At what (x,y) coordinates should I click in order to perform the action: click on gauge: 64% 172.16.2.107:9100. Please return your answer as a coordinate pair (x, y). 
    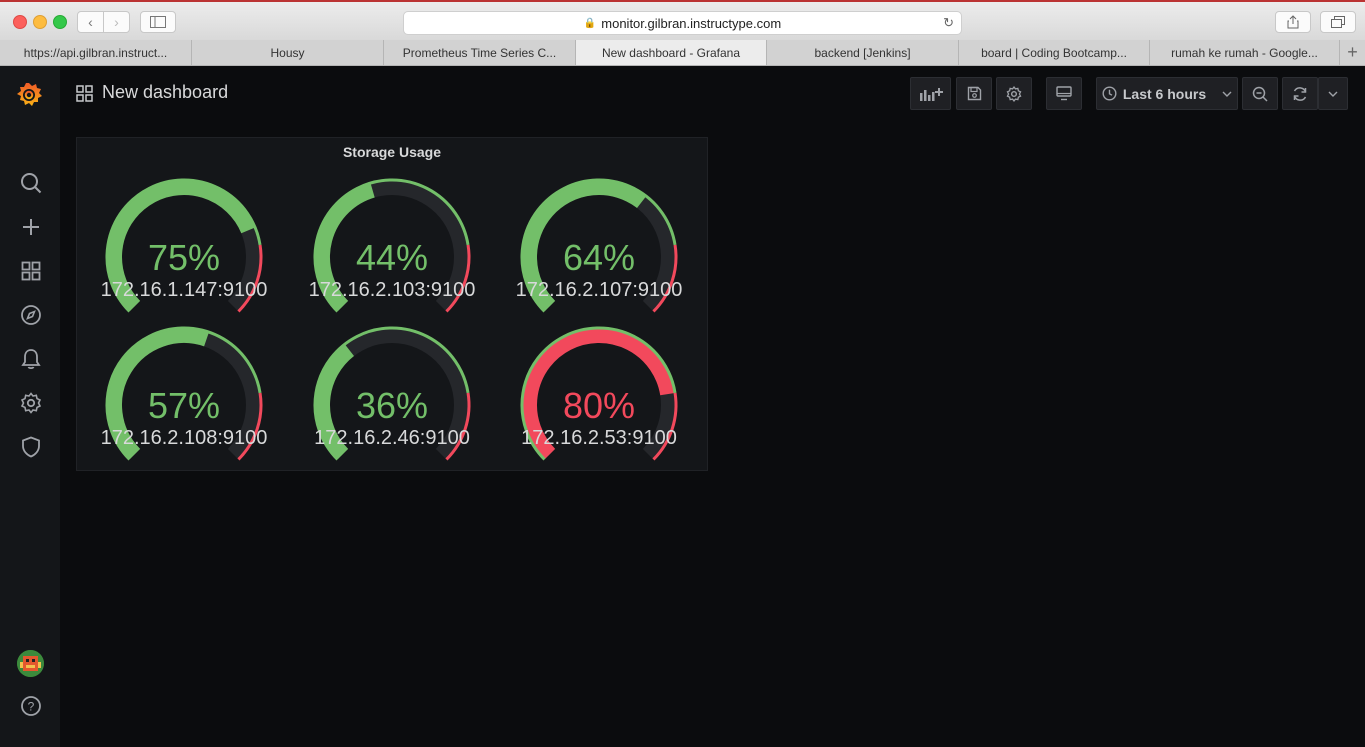
    Looking at the image, I should click on (599, 247).